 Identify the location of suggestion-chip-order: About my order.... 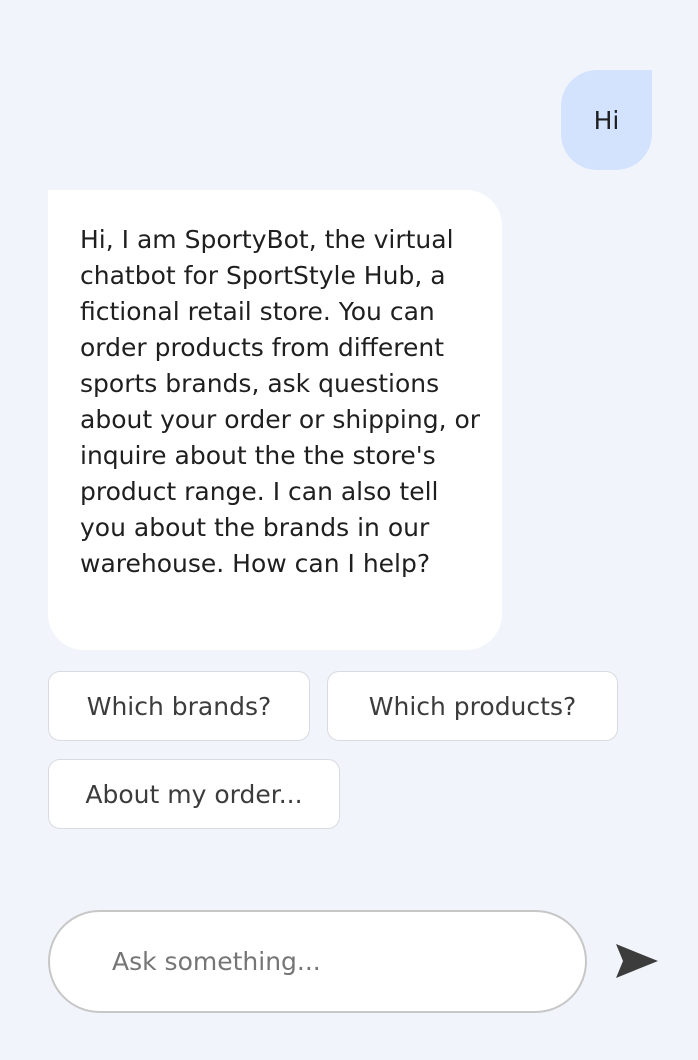
(194, 794).